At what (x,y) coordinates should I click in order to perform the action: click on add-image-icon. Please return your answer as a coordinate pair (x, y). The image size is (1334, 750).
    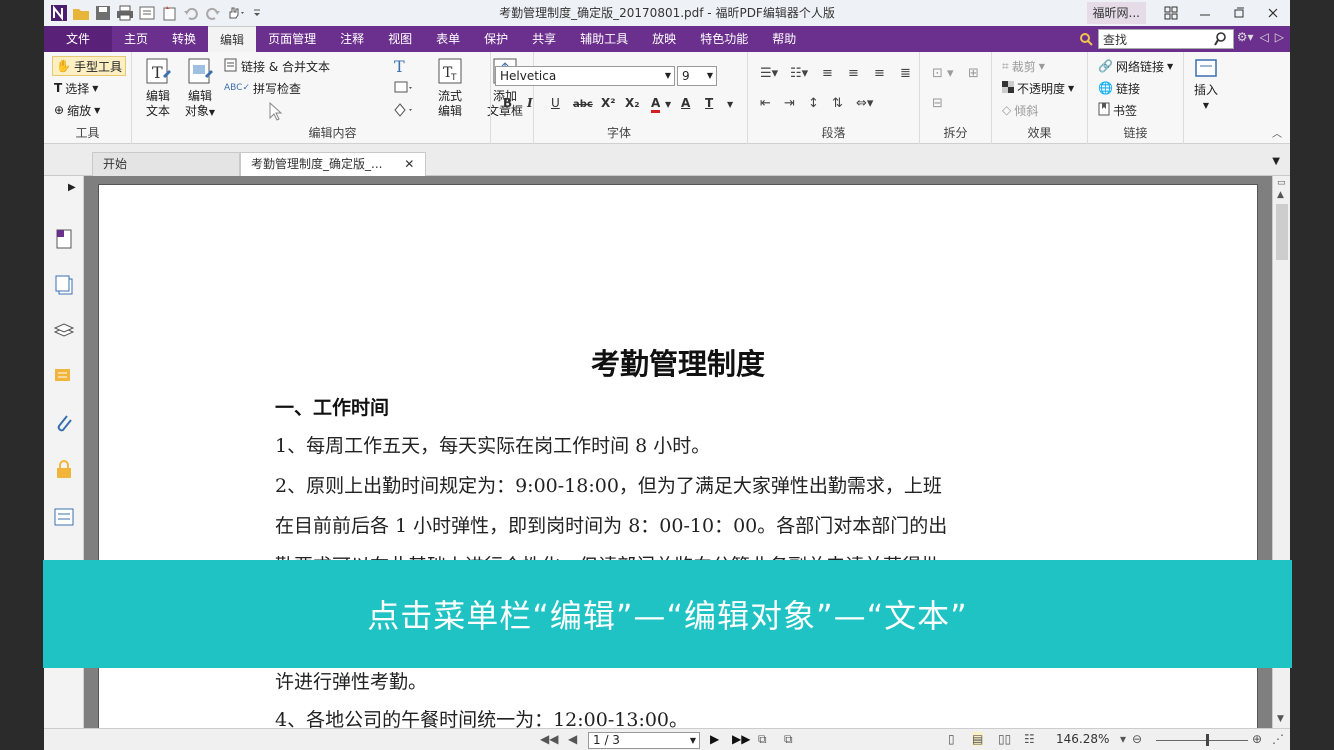
    Looking at the image, I should click on (404, 88).